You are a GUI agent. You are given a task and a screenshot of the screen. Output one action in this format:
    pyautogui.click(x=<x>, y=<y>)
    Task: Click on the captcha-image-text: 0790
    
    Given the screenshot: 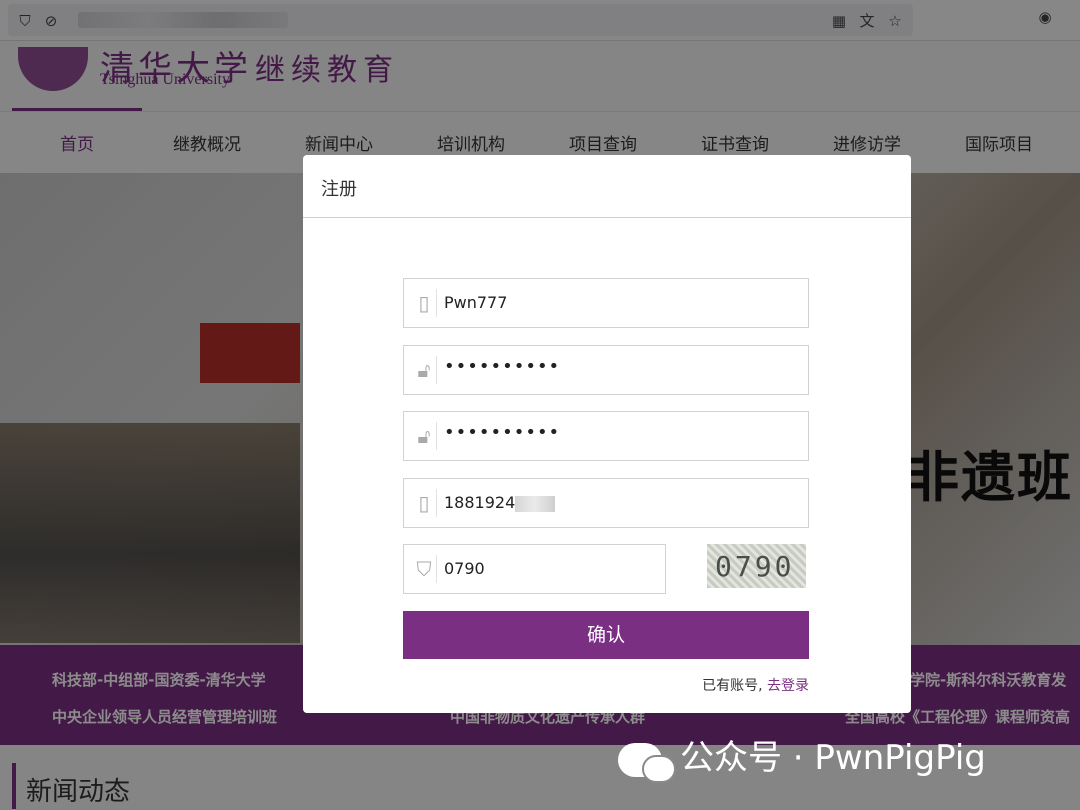 What is the action you would take?
    pyautogui.click(x=755, y=566)
    